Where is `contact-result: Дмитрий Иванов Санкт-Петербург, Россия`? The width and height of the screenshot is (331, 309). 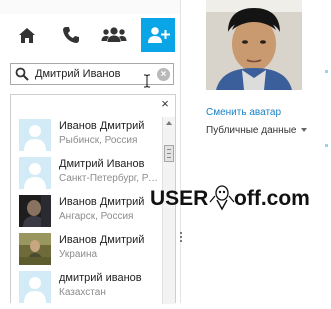 contact-result: Дмитрий Иванов Санкт-Петербург, Россия is located at coordinates (91, 176).